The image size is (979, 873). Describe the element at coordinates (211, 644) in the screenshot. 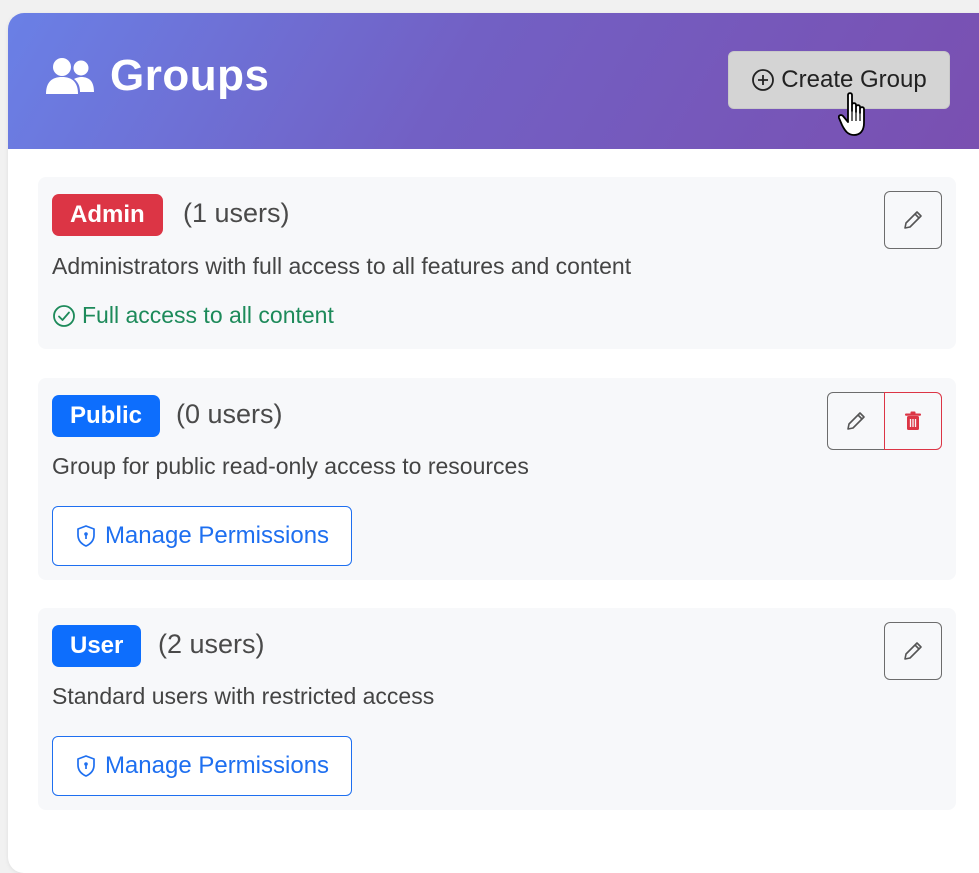

I see `user-user-count: (2 users)` at that location.